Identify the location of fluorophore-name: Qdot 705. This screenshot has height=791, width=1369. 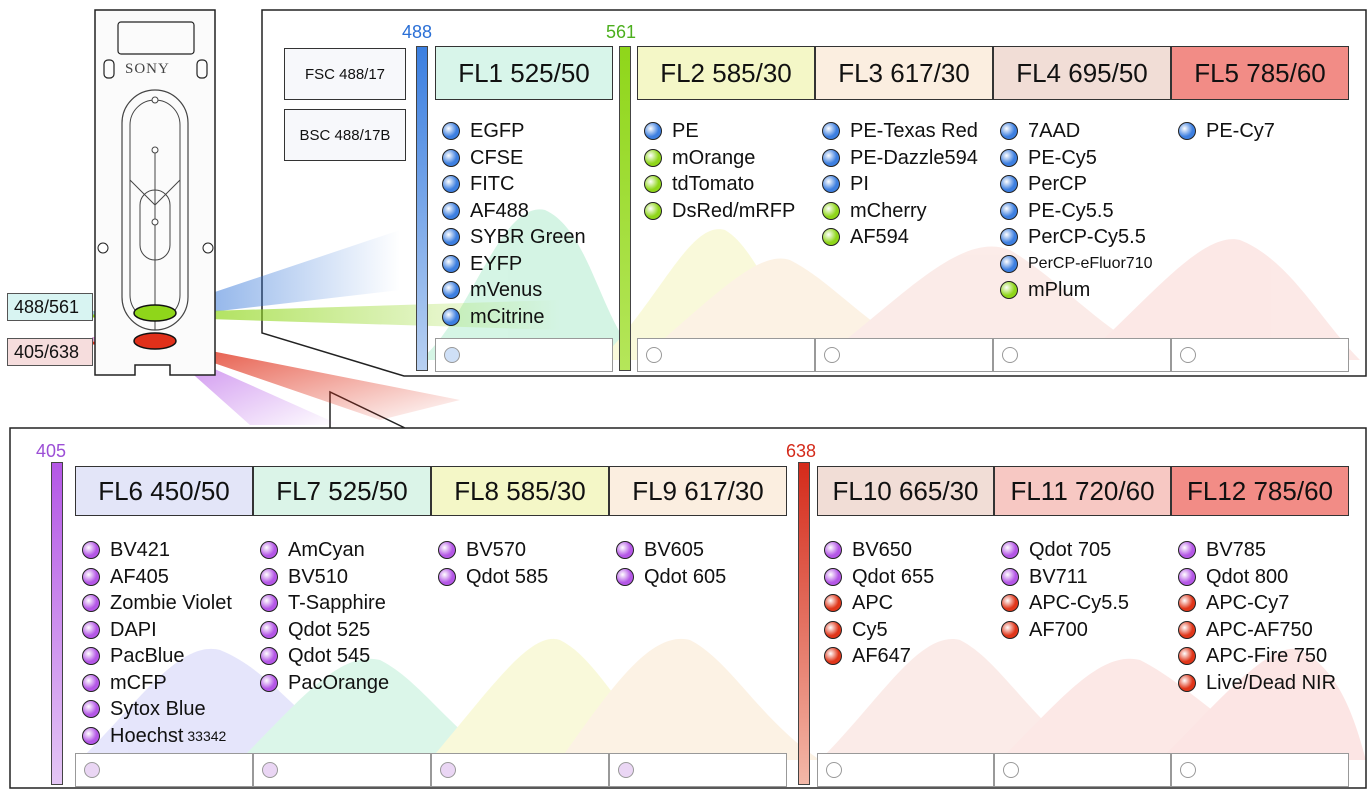
(1070, 550).